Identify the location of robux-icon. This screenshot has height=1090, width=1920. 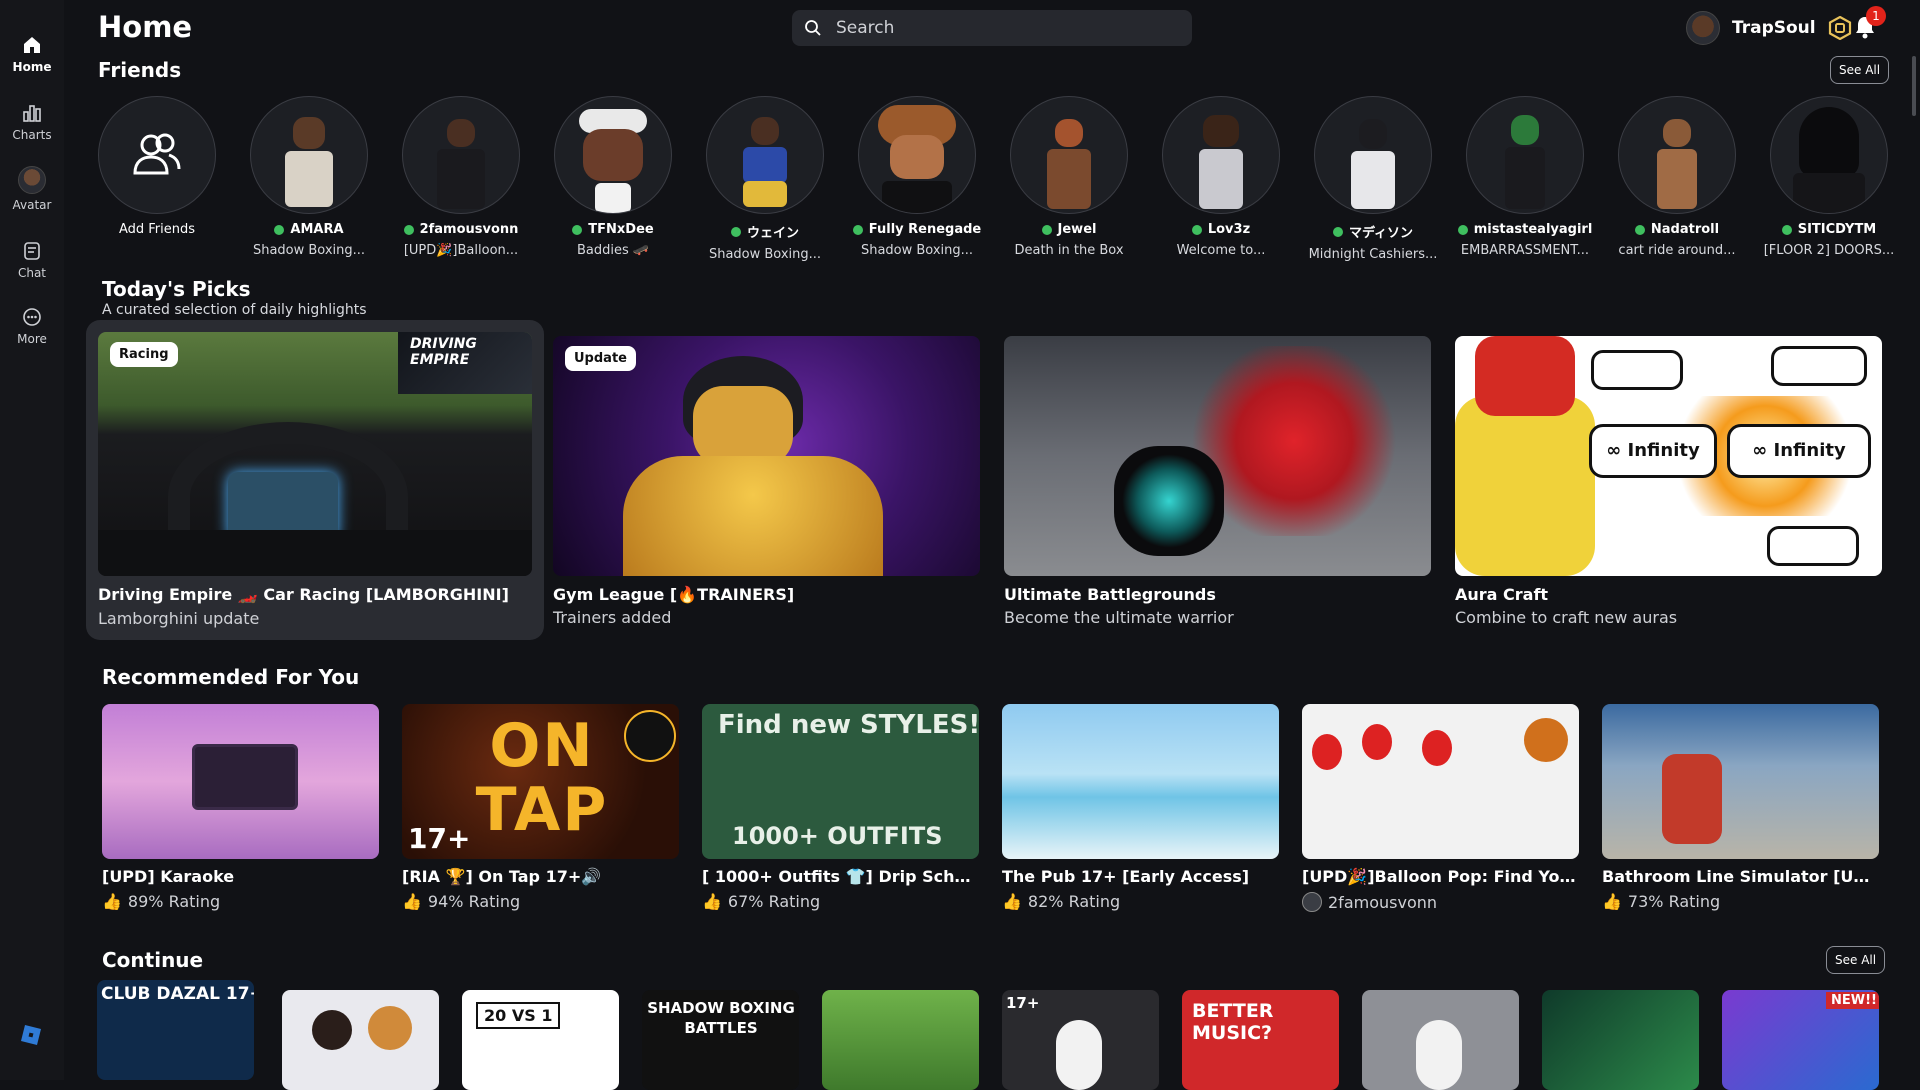
(1840, 28).